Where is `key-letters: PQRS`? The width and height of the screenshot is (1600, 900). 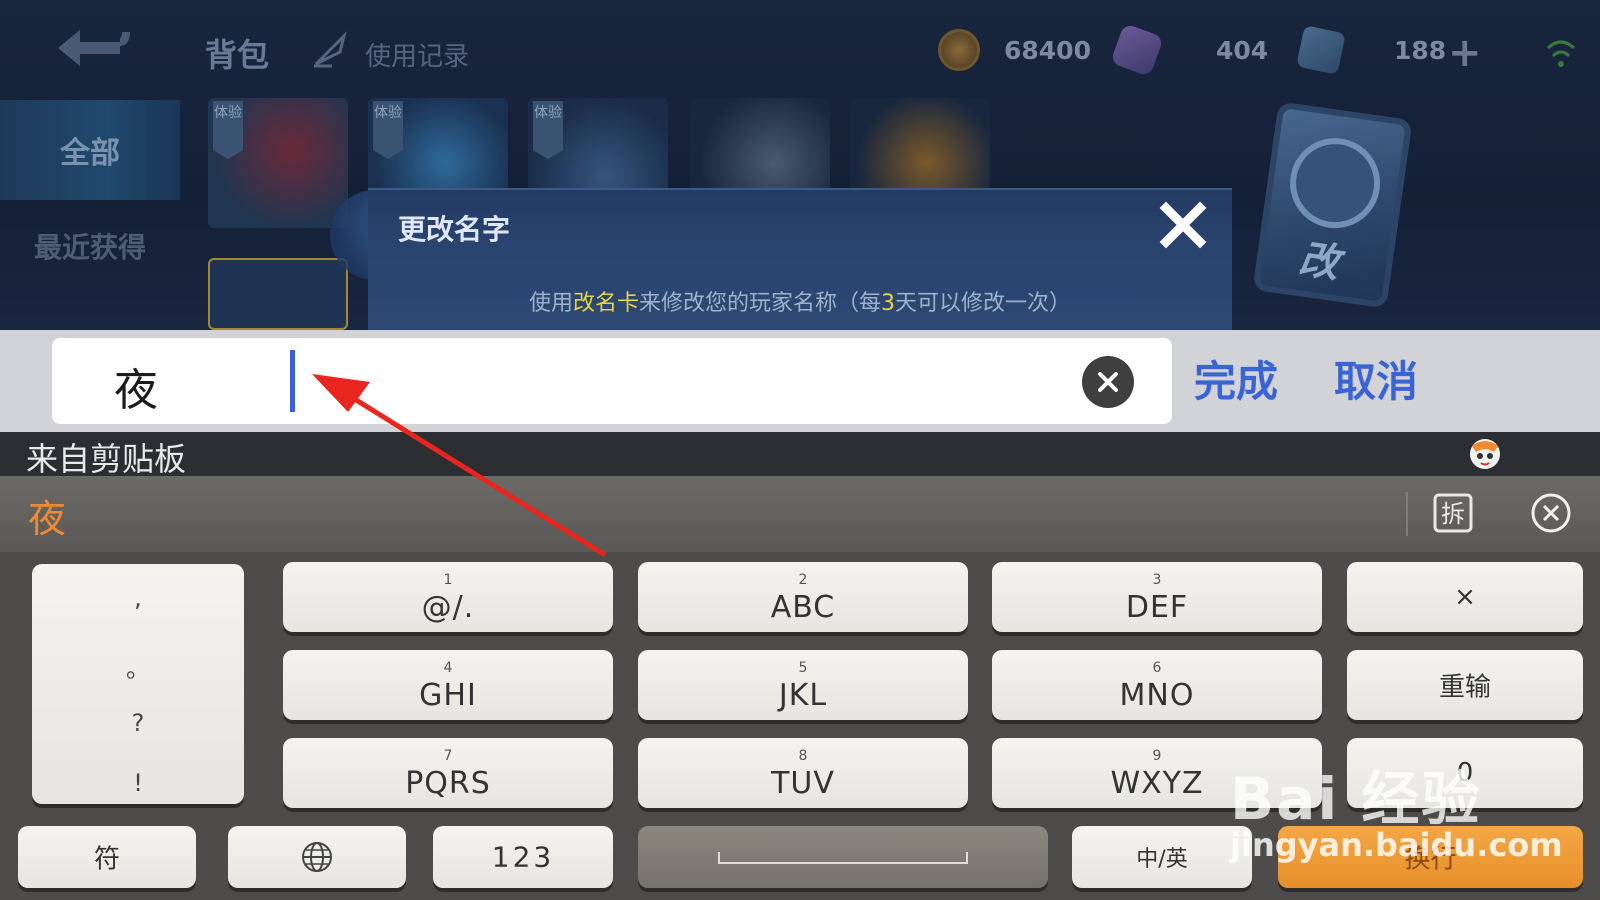 key-letters: PQRS is located at coordinates (448, 783).